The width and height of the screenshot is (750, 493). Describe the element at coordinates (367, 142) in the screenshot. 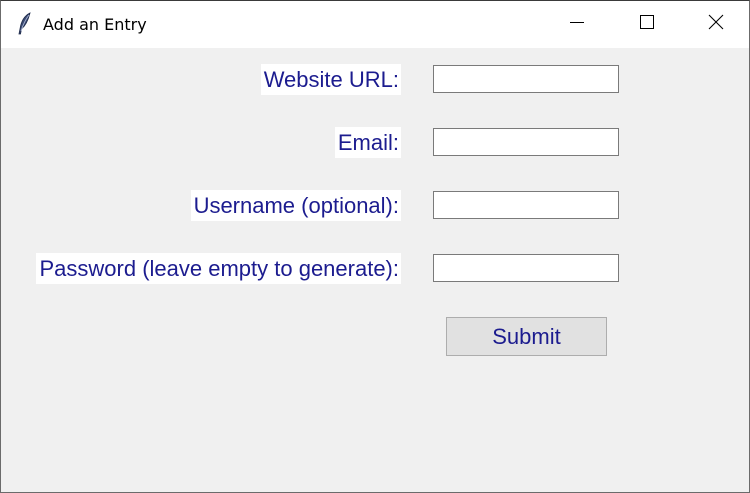

I see `email-label: Email:` at that location.